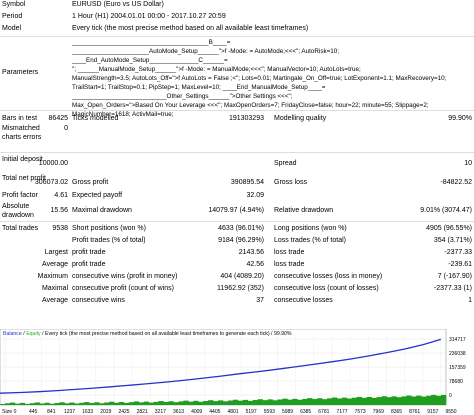  Describe the element at coordinates (55, 264) in the screenshot. I see `stat-kind: Average` at that location.